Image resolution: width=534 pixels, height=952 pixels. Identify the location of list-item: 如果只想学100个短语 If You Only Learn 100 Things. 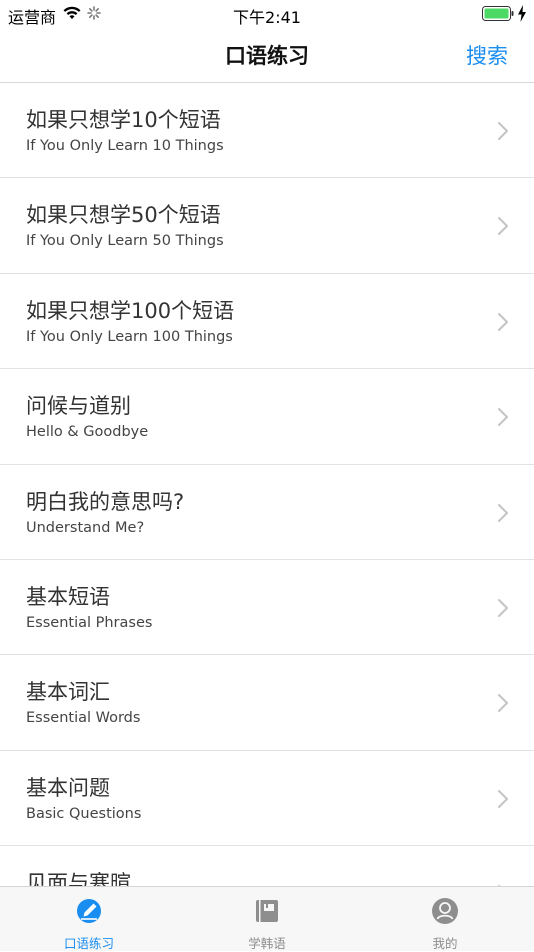
(267, 322).